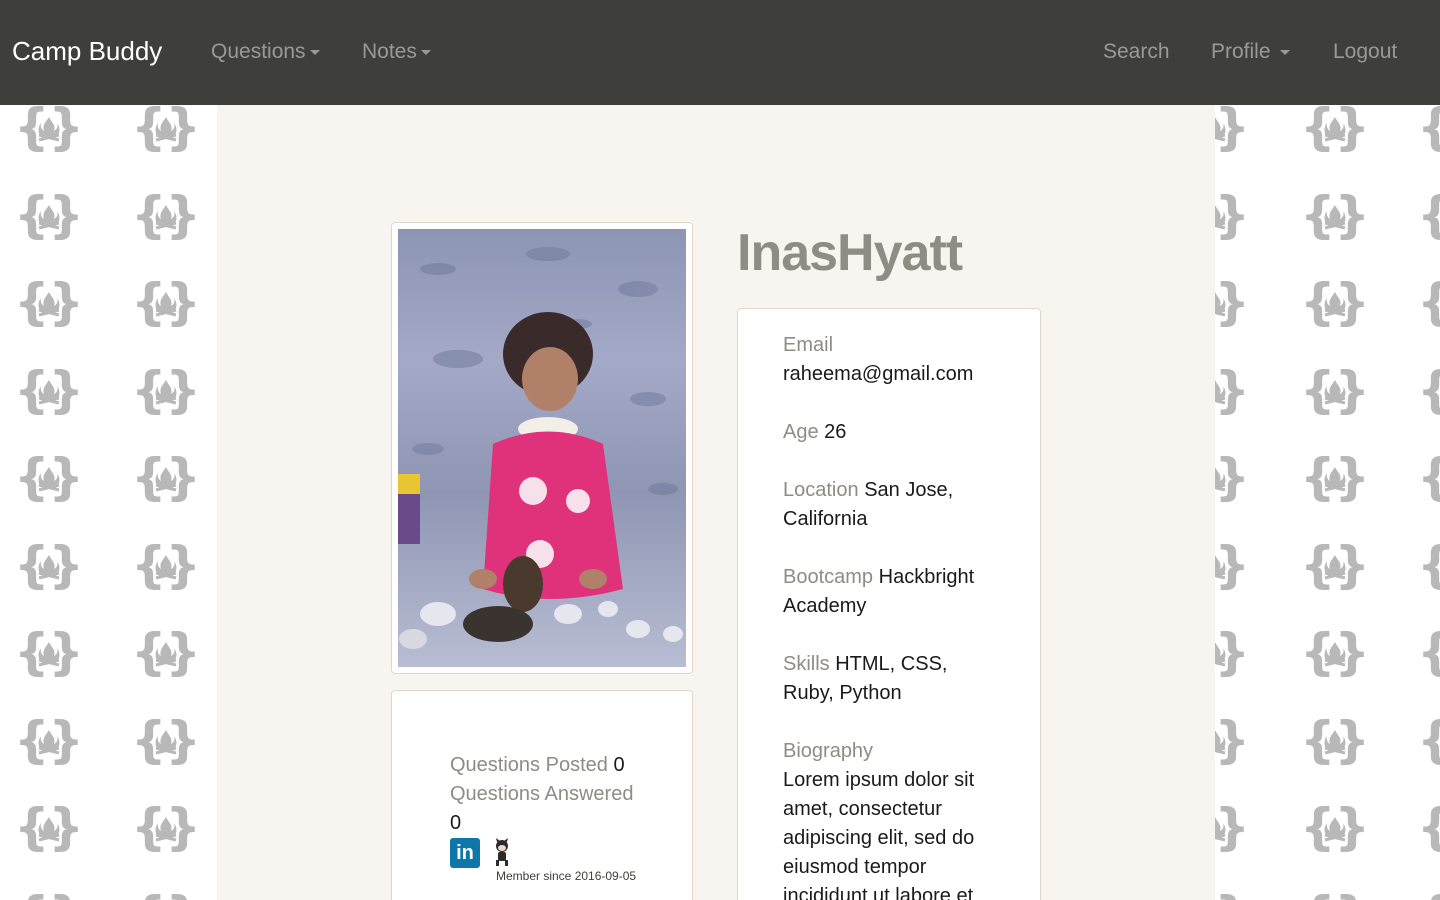 Image resolution: width=1440 pixels, height=900 pixels. Describe the element at coordinates (835, 432) in the screenshot. I see `age-value: 26` at that location.